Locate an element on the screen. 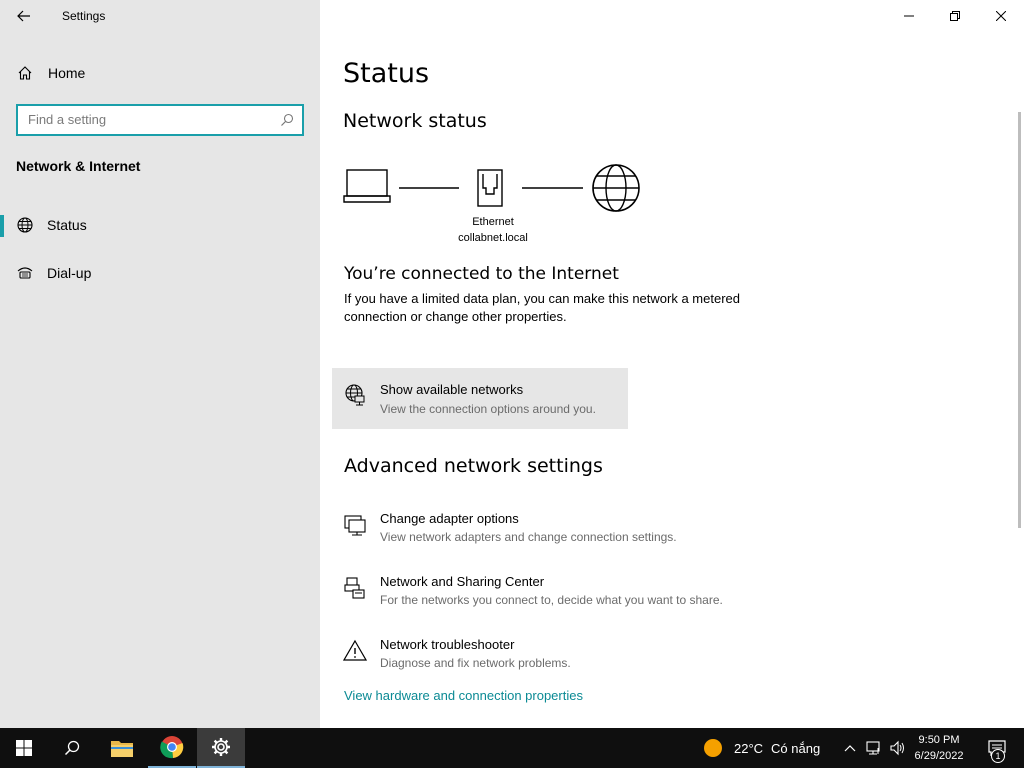 The width and height of the screenshot is (1024, 768). network-tray-button is located at coordinates (874, 748).